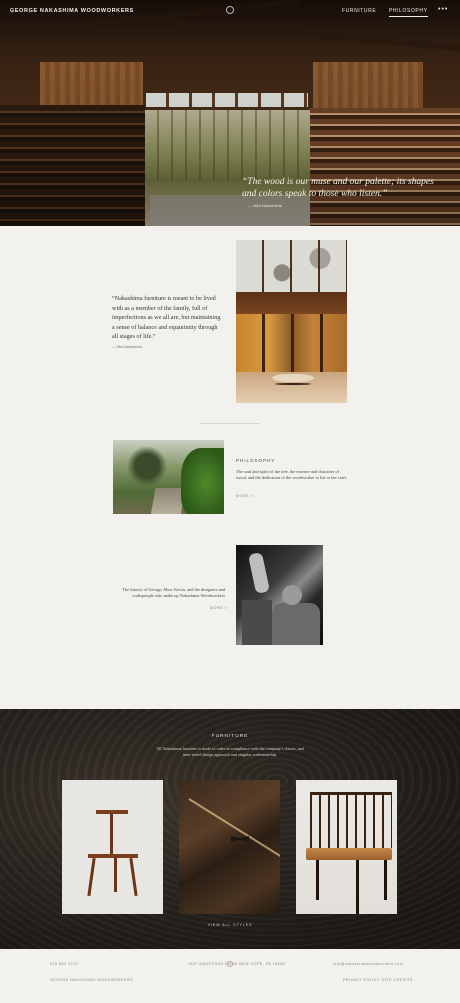 This screenshot has height=1003, width=460. Describe the element at coordinates (265, 205) in the screenshot. I see `hero-quote-attribution: Mira Nakashima` at that location.